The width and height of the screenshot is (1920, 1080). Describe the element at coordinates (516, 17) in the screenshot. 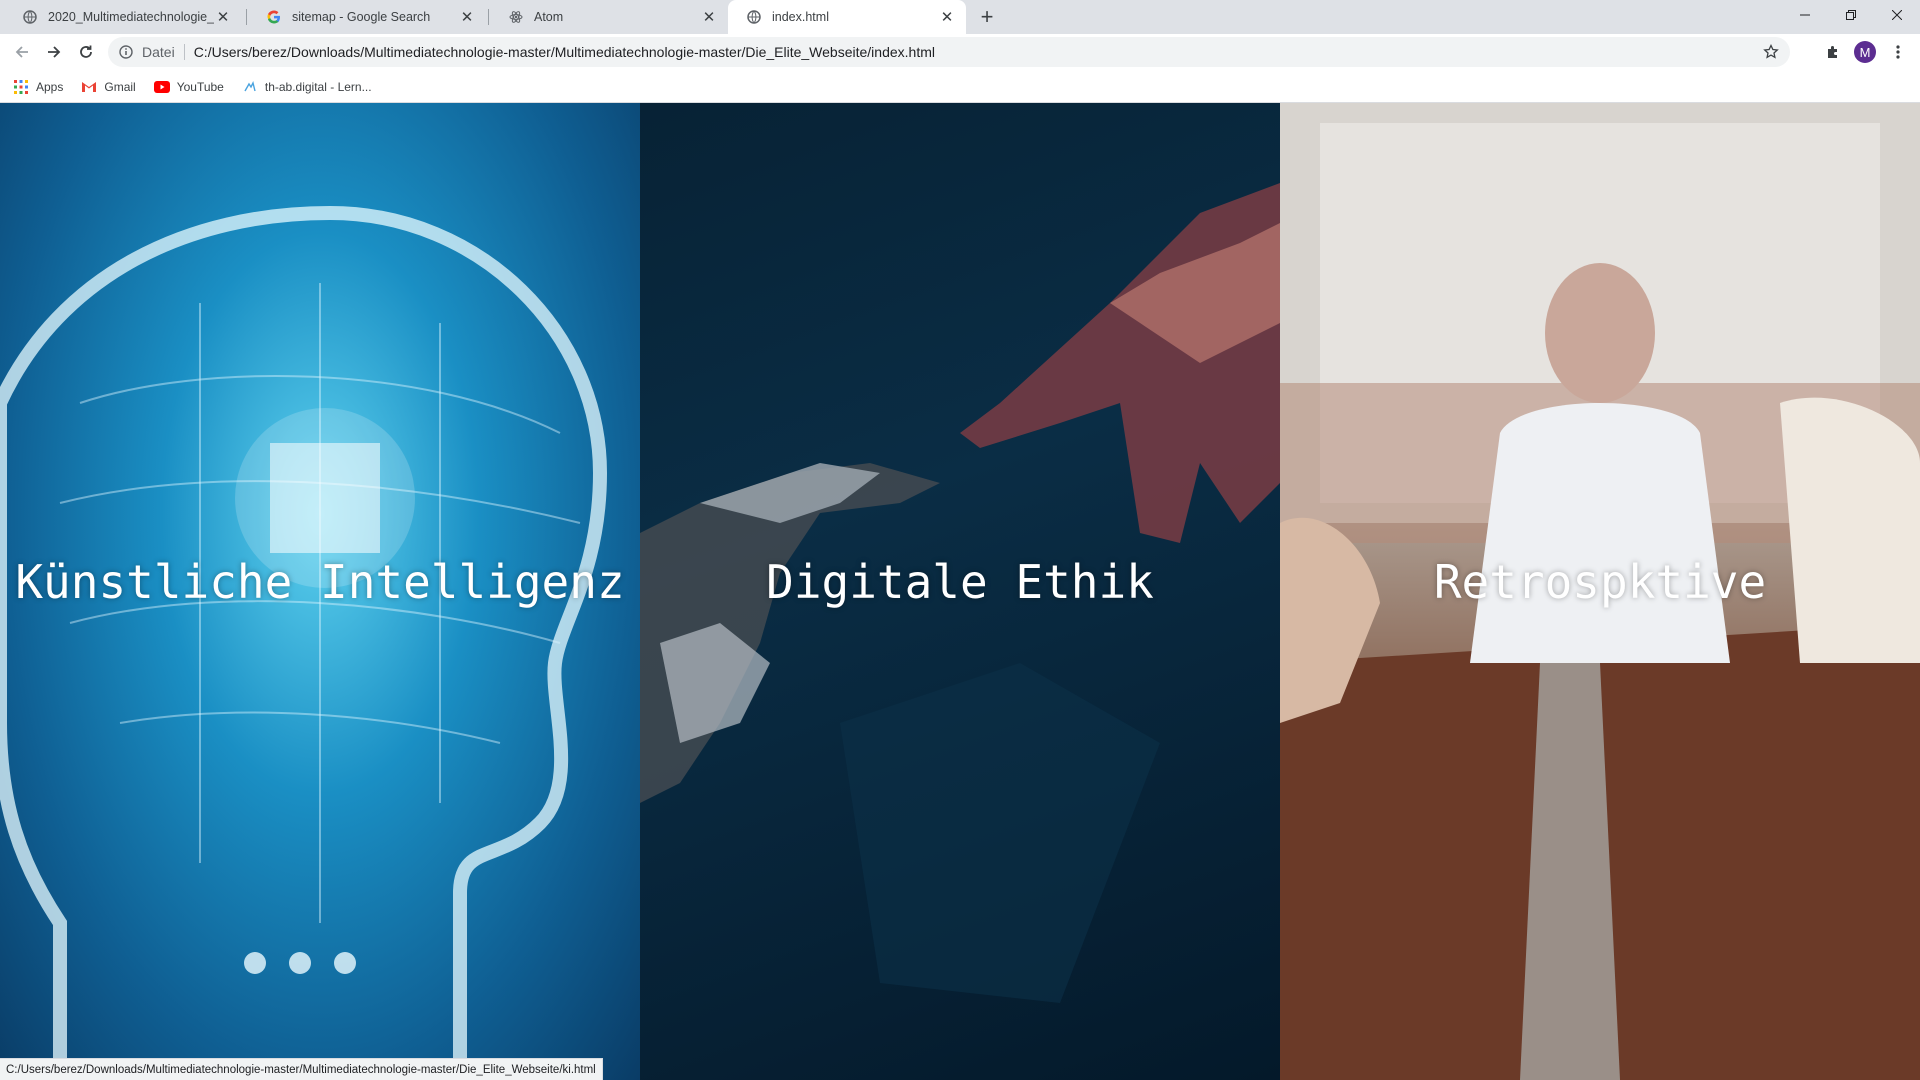

I see `atom-icon` at that location.